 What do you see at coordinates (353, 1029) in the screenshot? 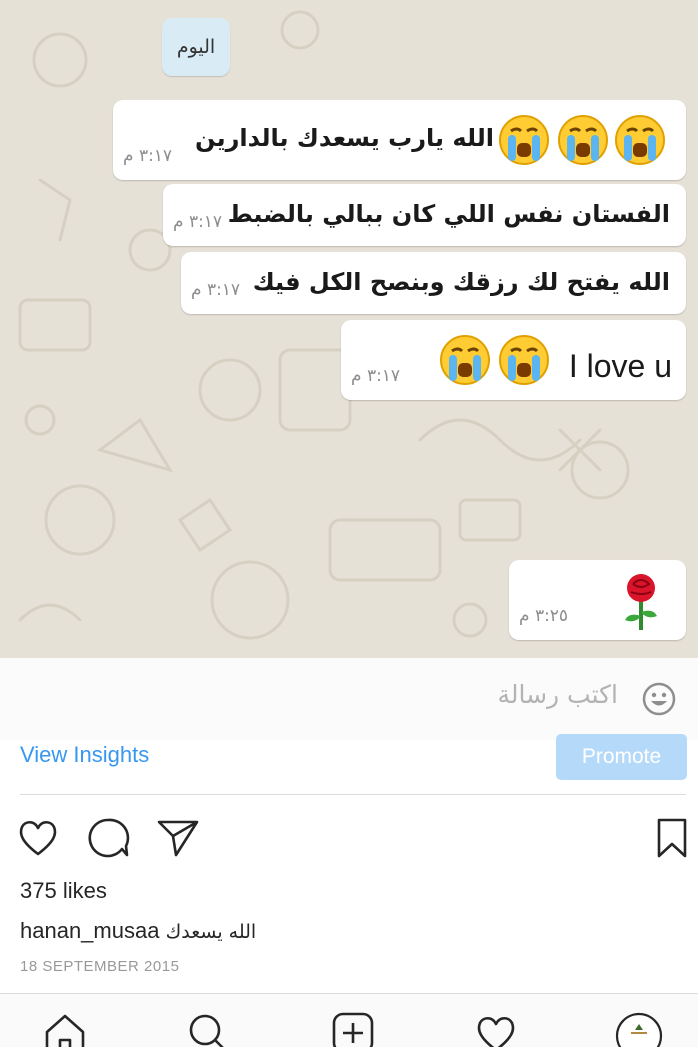
I see `add-post-icon` at bounding box center [353, 1029].